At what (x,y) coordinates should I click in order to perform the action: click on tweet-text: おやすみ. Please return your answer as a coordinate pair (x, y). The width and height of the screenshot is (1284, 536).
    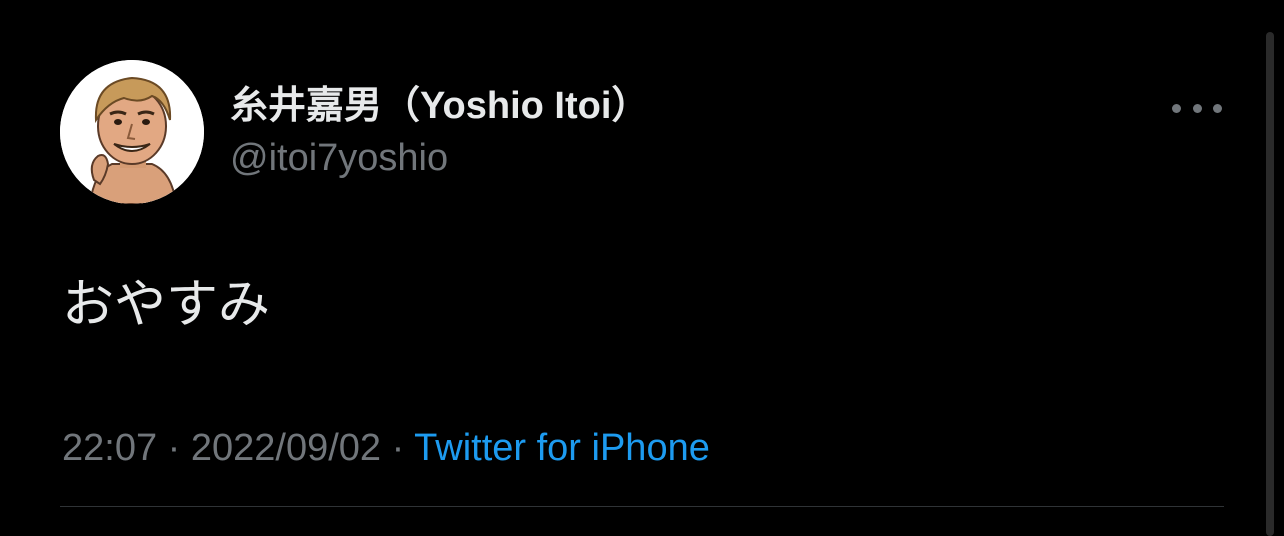
    Looking at the image, I should click on (166, 305).